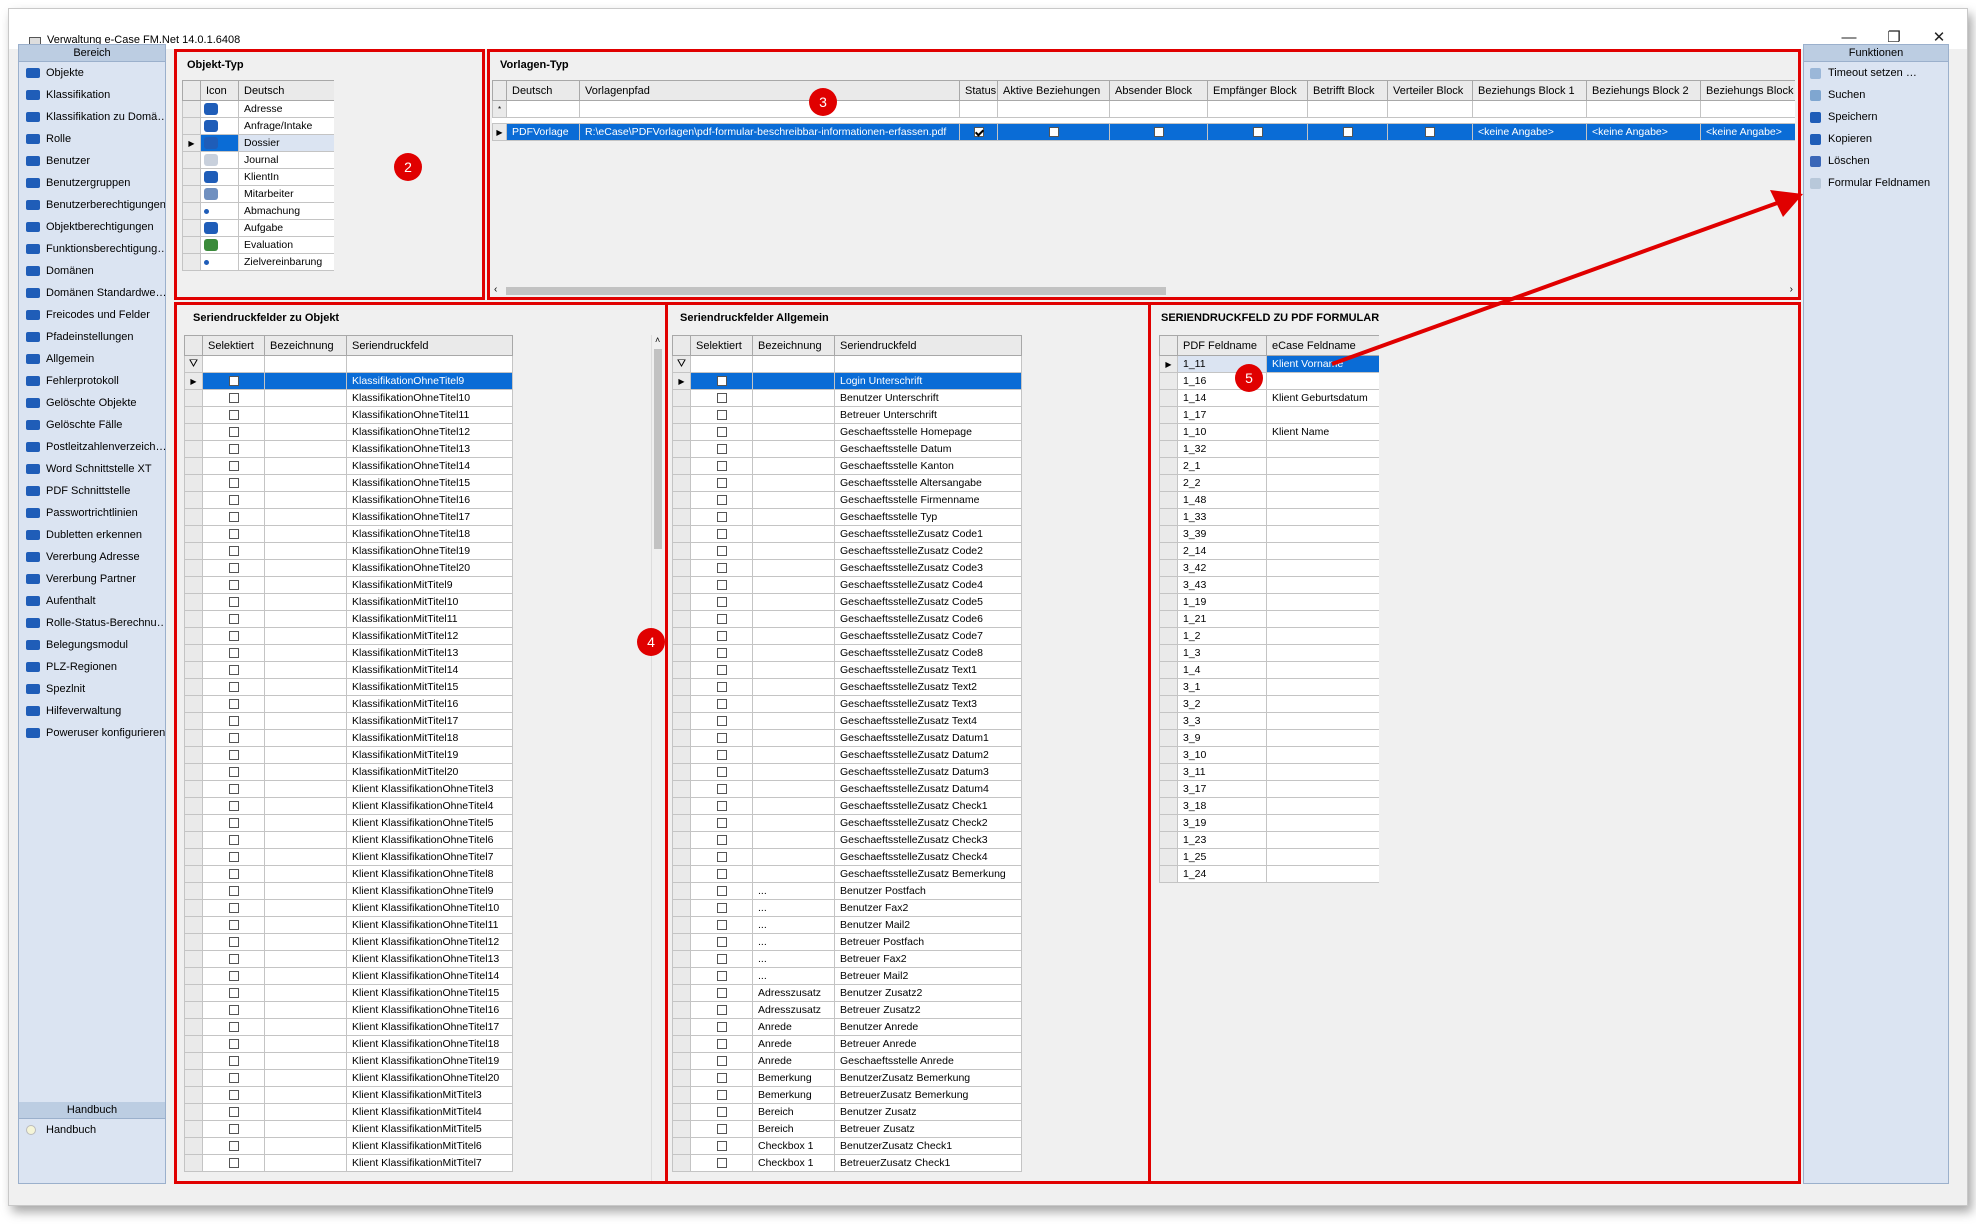 The width and height of the screenshot is (1976, 1228). Describe the element at coordinates (92, 689) in the screenshot. I see `sidebar-item: Spezlnit` at that location.